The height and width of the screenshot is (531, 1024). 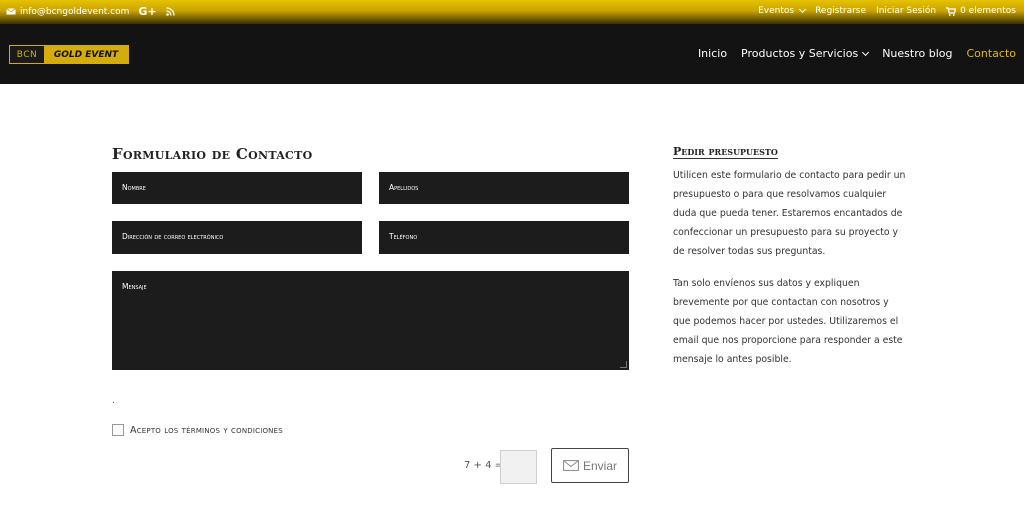 What do you see at coordinates (206, 430) in the screenshot?
I see `terms-label: Acepto los términos y condiciones` at bounding box center [206, 430].